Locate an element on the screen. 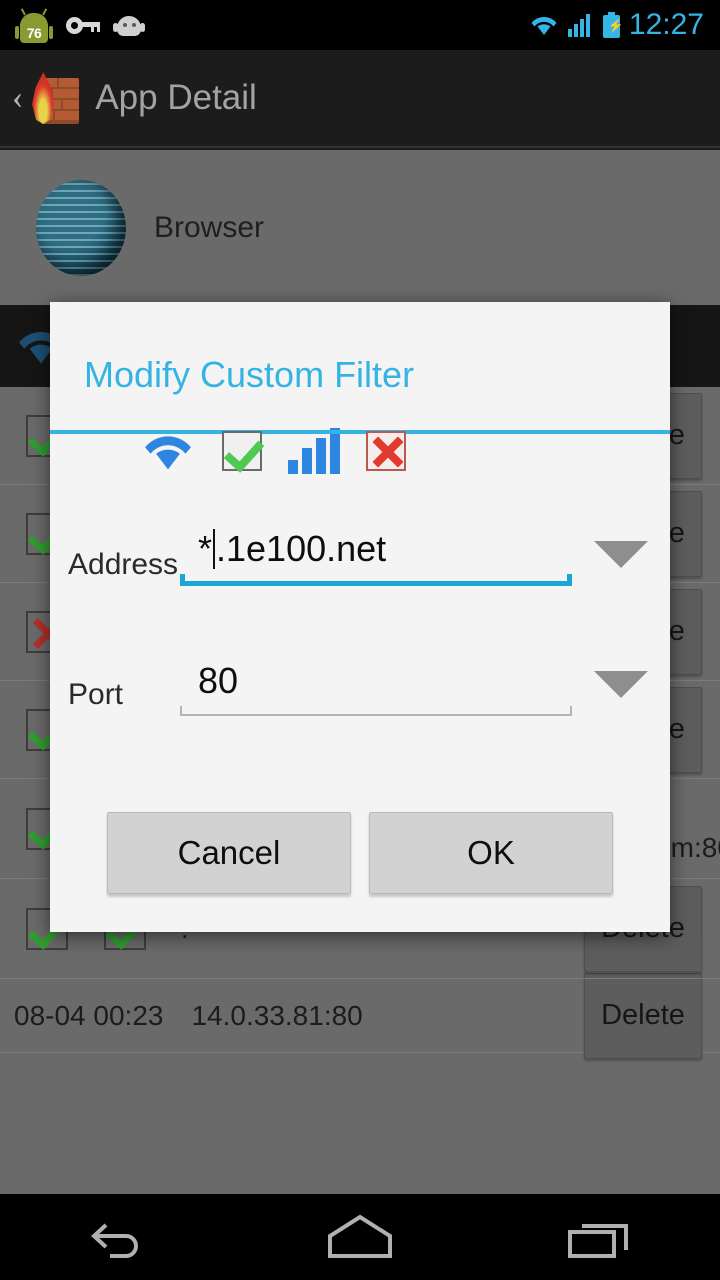 The height and width of the screenshot is (1280, 720). navigation-bar is located at coordinates (360, 1237).